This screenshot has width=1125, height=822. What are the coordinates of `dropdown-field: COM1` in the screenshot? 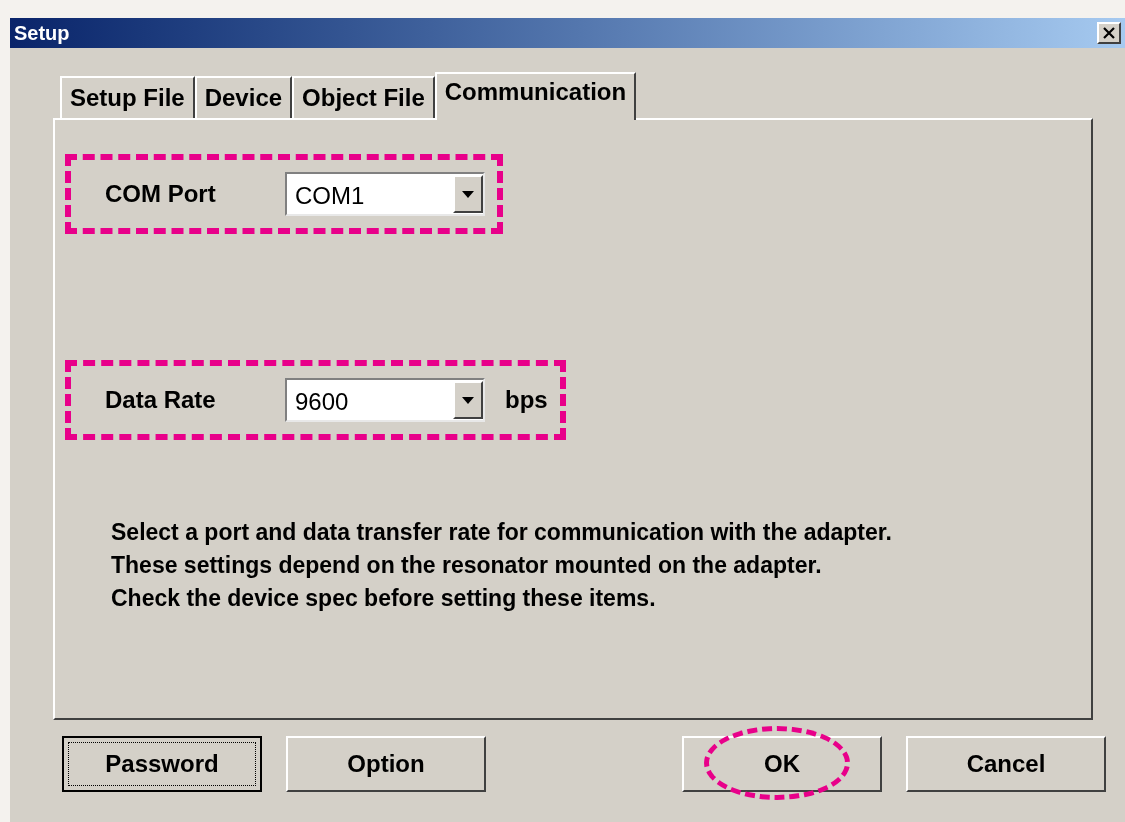 It's located at (385, 194).